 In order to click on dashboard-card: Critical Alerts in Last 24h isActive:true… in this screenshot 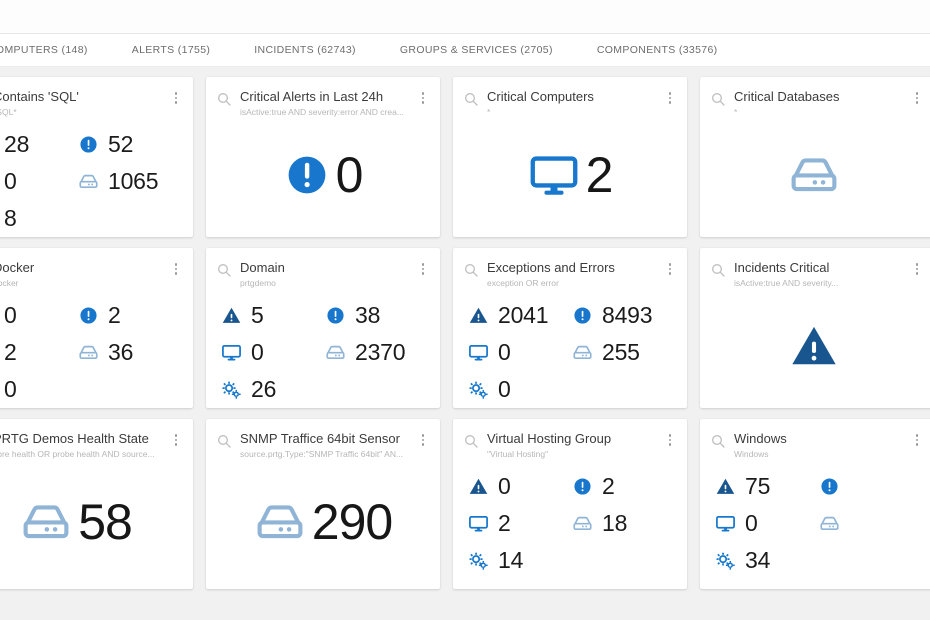, I will do `click(323, 157)`.